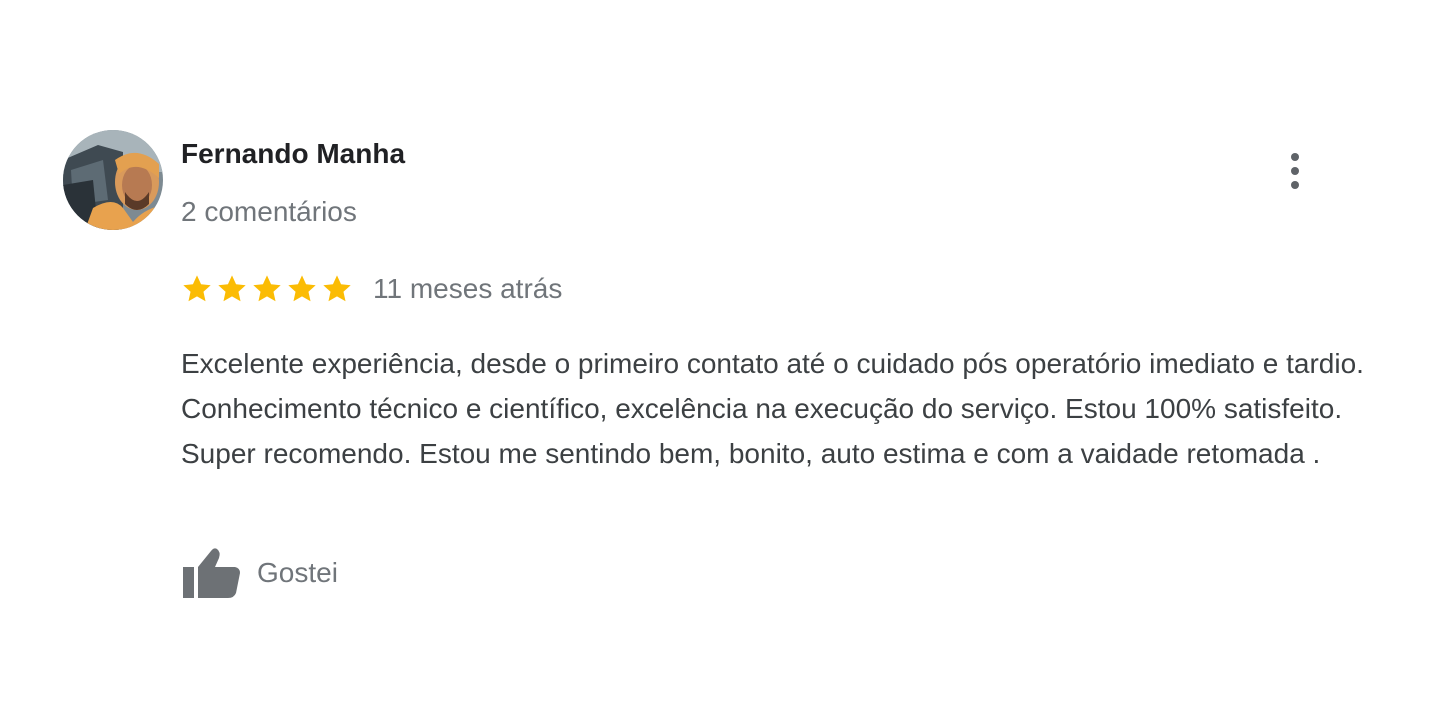  What do you see at coordinates (211, 573) in the screenshot?
I see `thumbs-up-icon` at bounding box center [211, 573].